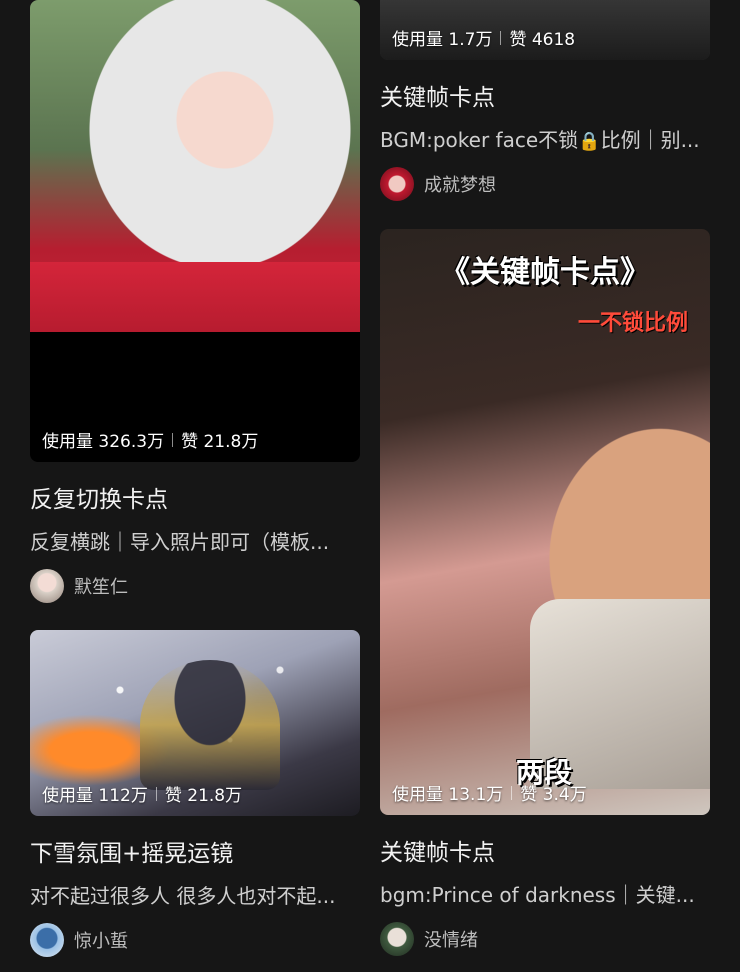  What do you see at coordinates (460, 185) in the screenshot?
I see `author-name: 成就梦想` at bounding box center [460, 185].